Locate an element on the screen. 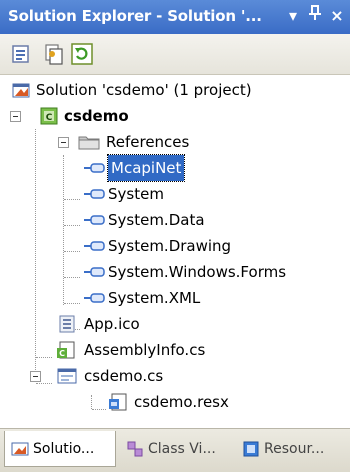  reference-item: System is located at coordinates (175, 194).